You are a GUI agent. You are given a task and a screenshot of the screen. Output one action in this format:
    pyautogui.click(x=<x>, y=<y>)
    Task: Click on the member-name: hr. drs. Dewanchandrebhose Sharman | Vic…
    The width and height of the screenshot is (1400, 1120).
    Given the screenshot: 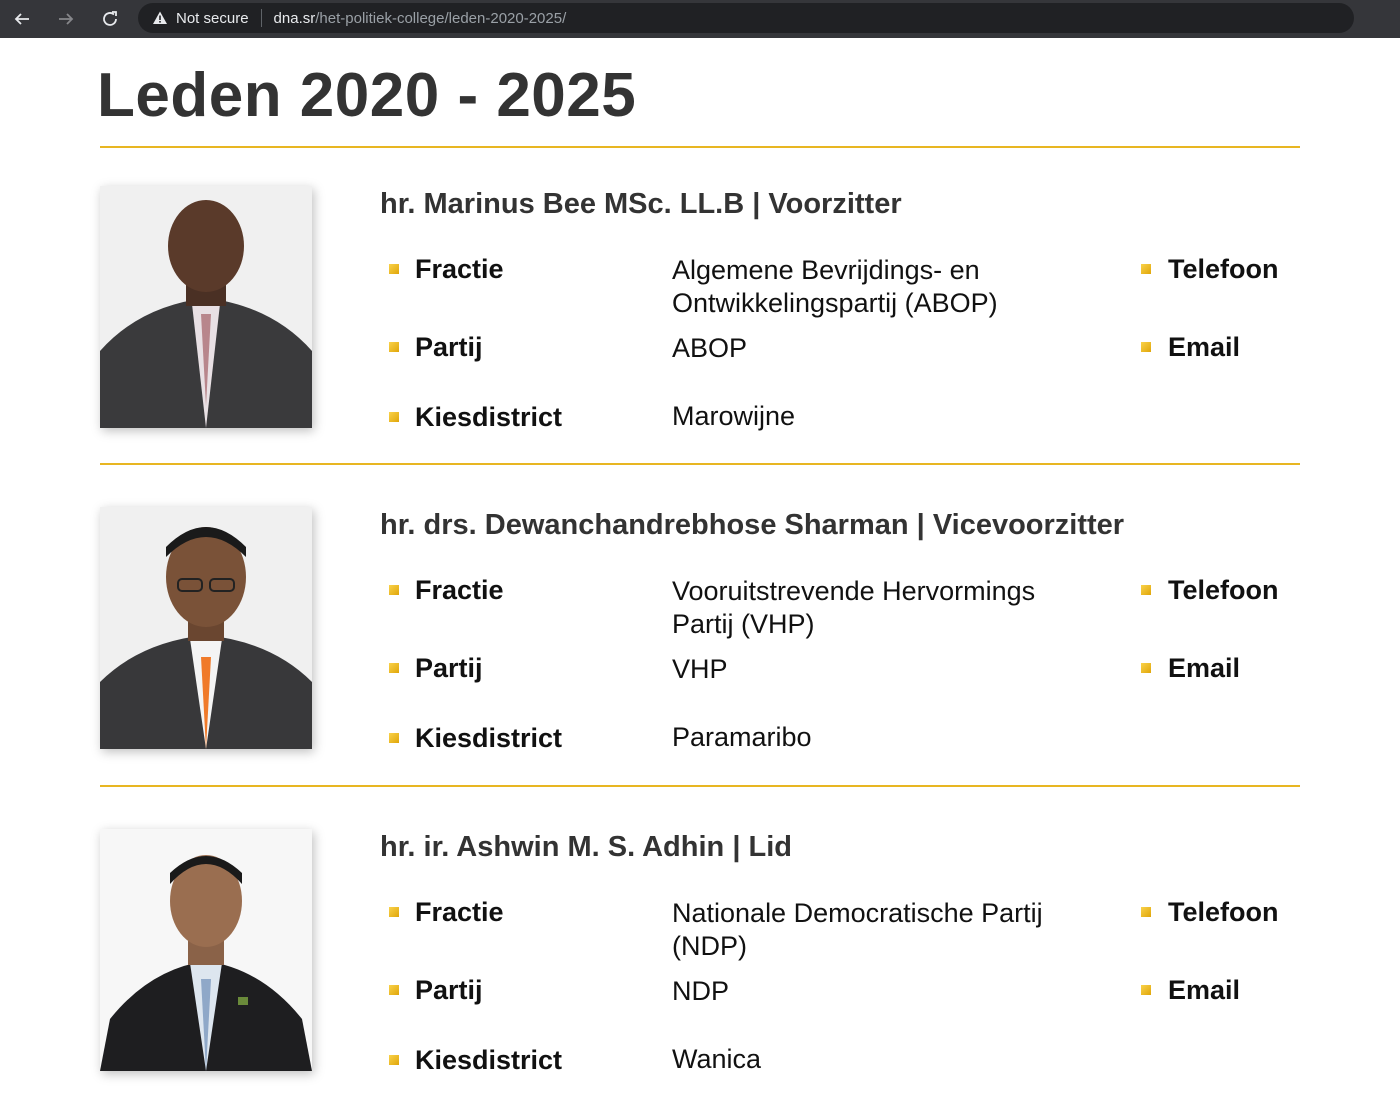 What is the action you would take?
    pyautogui.click(x=752, y=525)
    